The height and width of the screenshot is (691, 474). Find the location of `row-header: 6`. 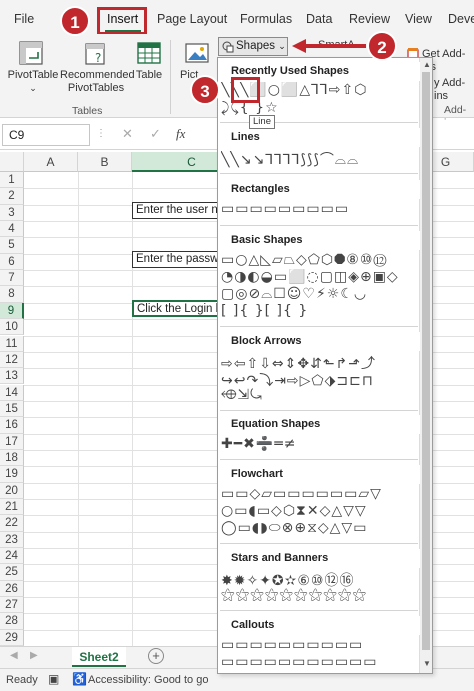

row-header: 6 is located at coordinates (12, 262).